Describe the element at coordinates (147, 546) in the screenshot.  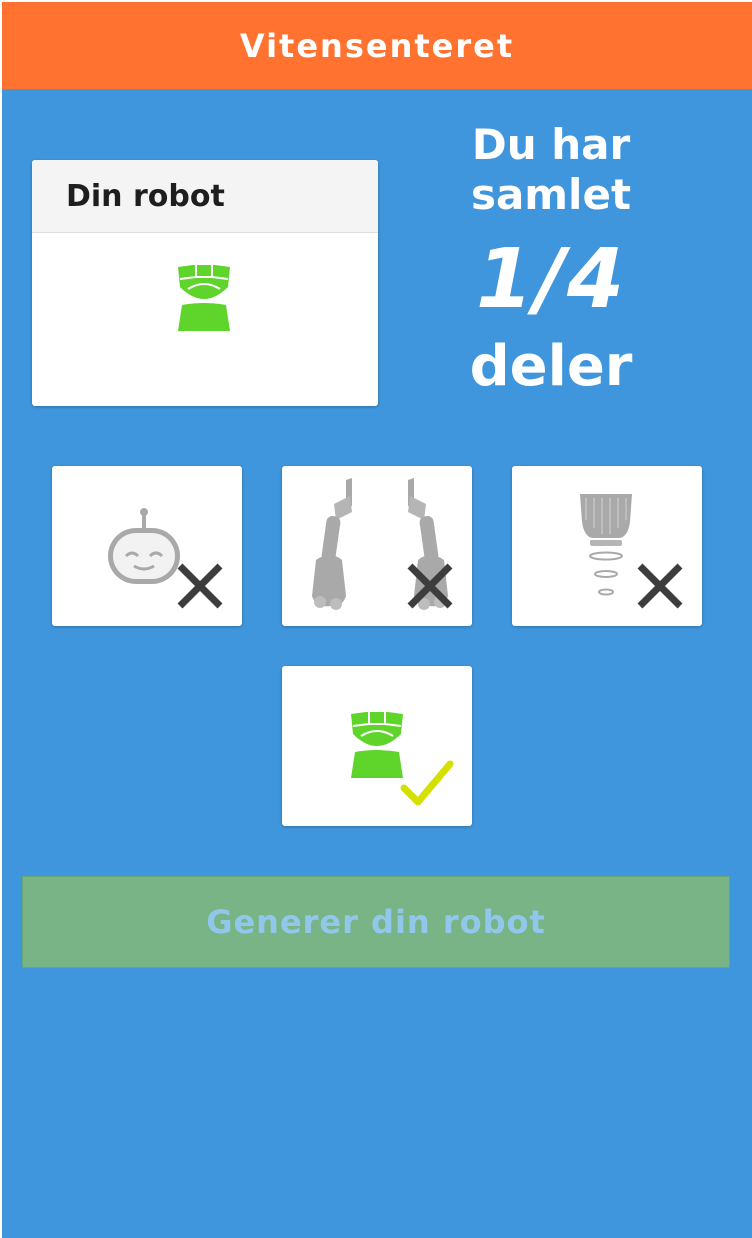
I see `part-card-head` at that location.